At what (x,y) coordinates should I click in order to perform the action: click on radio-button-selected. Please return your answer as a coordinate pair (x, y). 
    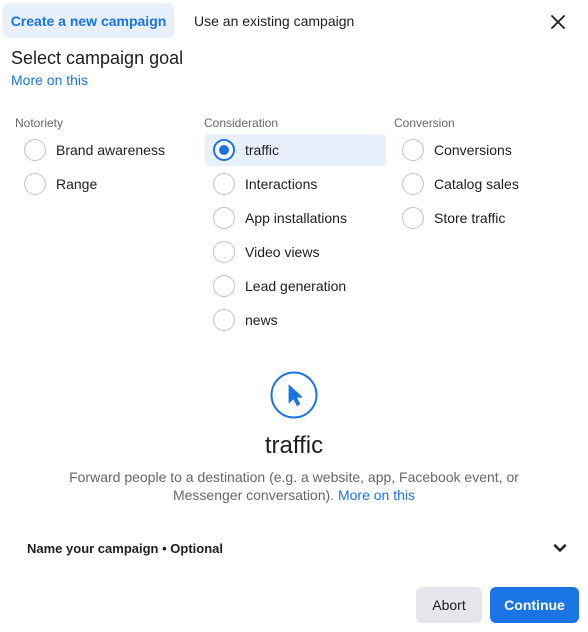
    Looking at the image, I should click on (224, 150).